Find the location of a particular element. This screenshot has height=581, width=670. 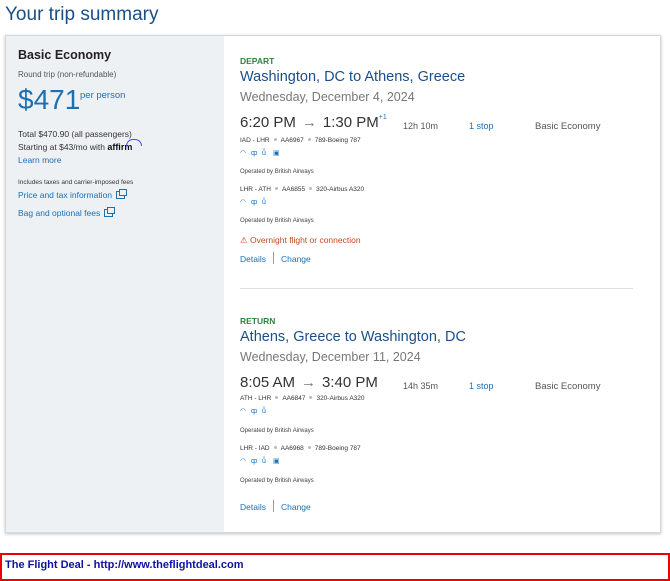

flight-leg: LHR - ATH AA6855 320-Airbus A320 is located at coordinates (302, 189).